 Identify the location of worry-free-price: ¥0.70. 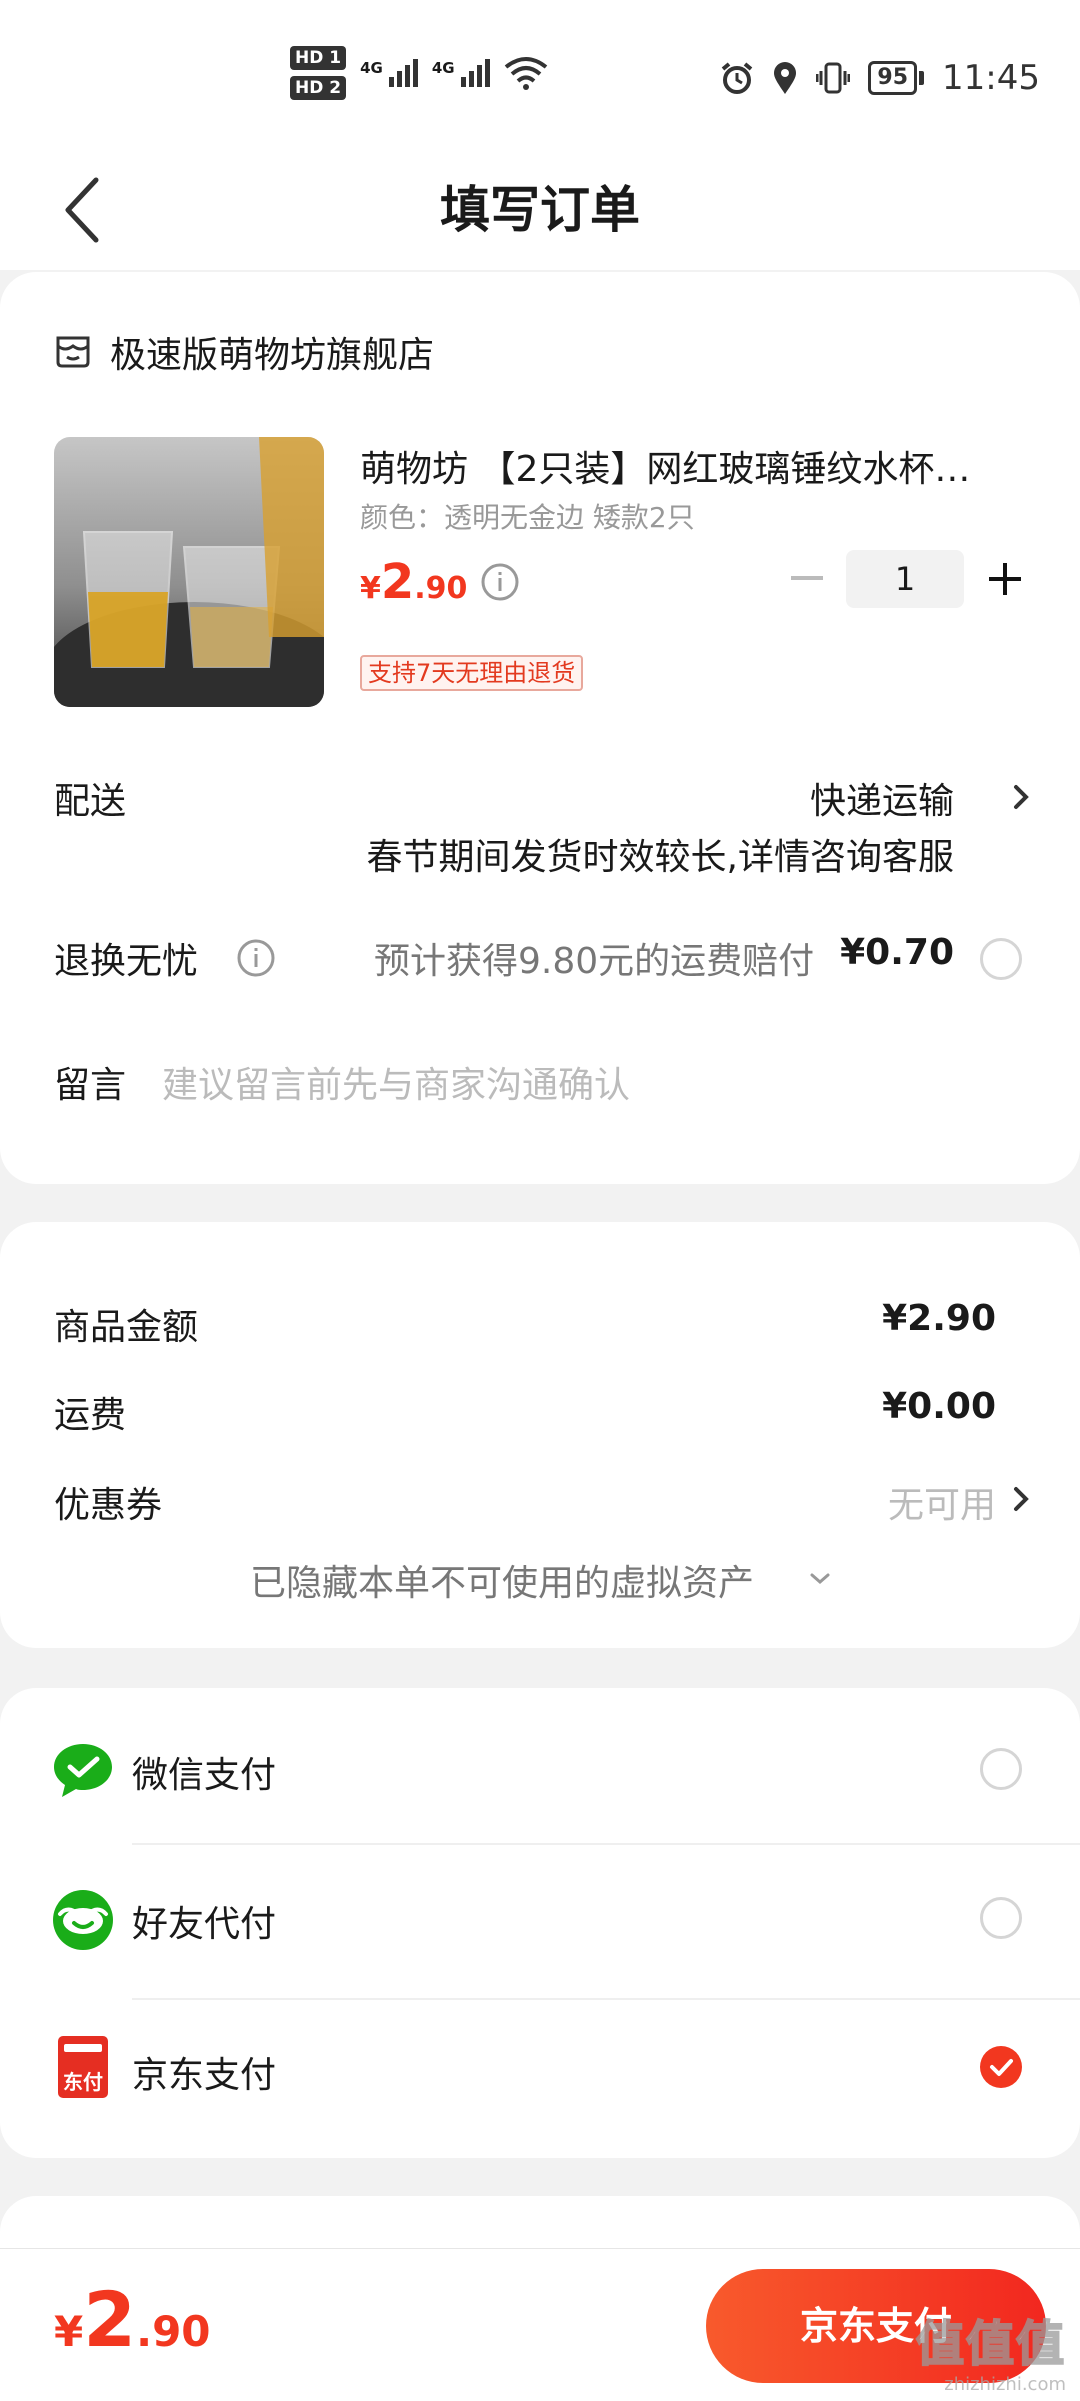
(897, 952).